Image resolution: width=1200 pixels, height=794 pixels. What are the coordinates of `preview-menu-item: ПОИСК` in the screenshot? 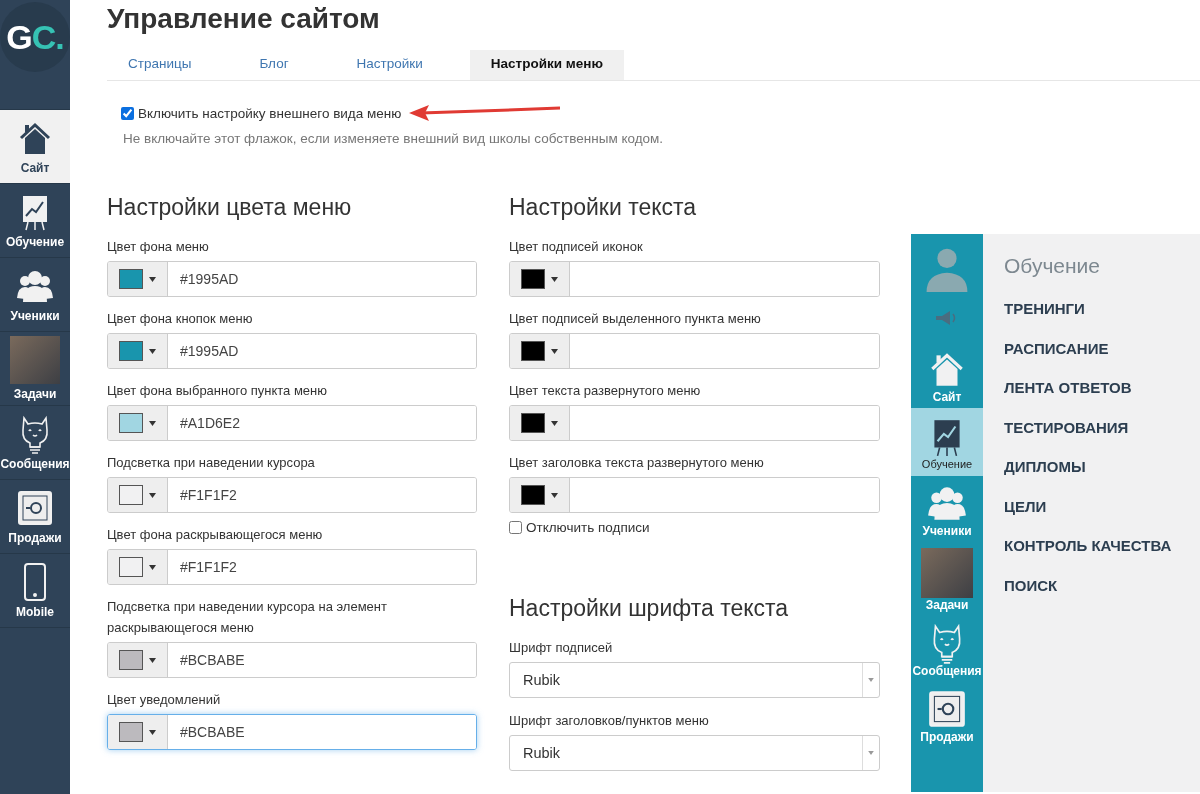 It's located at (1102, 596).